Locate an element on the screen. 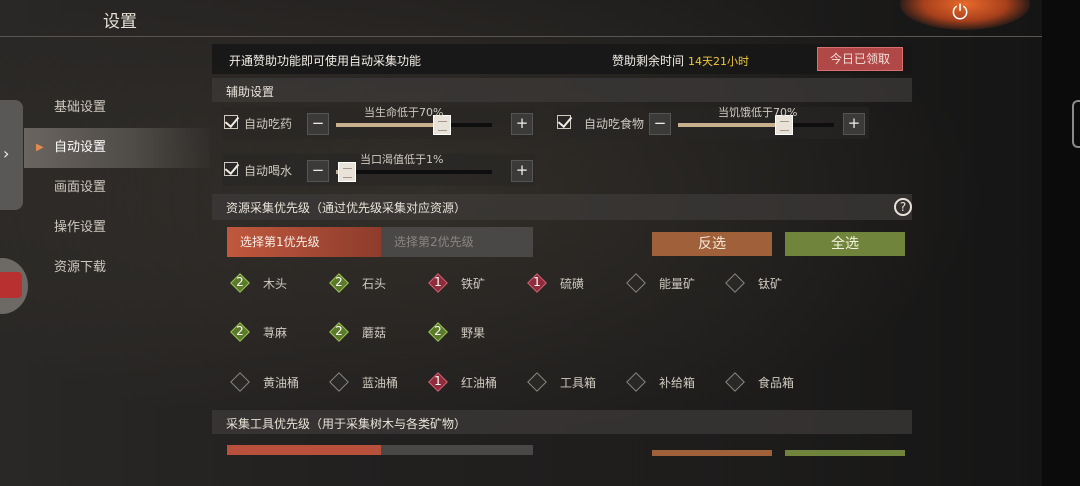 Image resolution: width=1080 pixels, height=486 pixels. auto-water-slider-thumb is located at coordinates (347, 172).